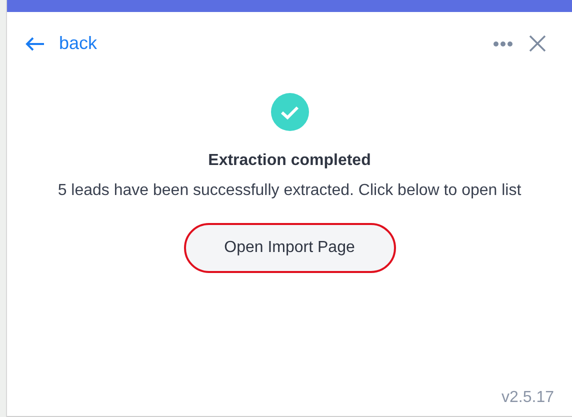 Image resolution: width=572 pixels, height=417 pixels. Describe the element at coordinates (290, 248) in the screenshot. I see `open-import-page-button: Open Import Page` at that location.